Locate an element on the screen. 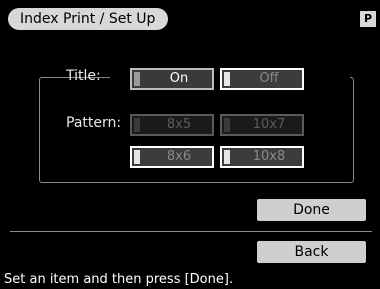 This screenshot has height=289, width=380. pattern-field-label: Pattern: is located at coordinates (94, 123).